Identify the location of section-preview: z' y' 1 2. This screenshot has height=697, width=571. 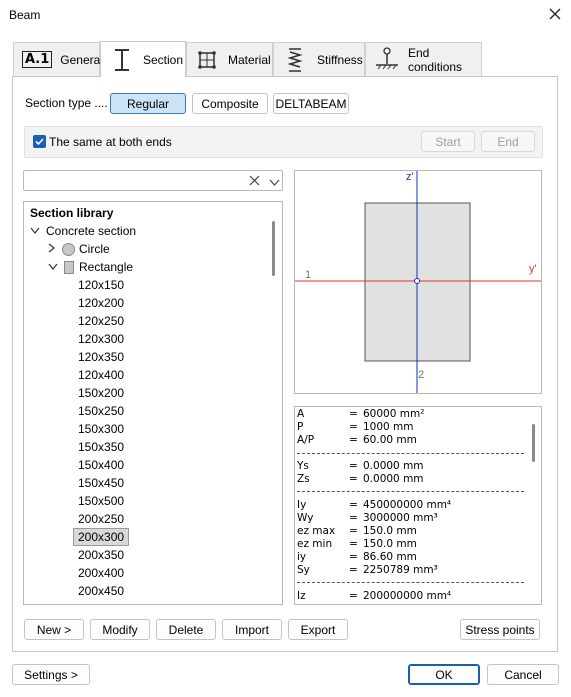
(418, 282).